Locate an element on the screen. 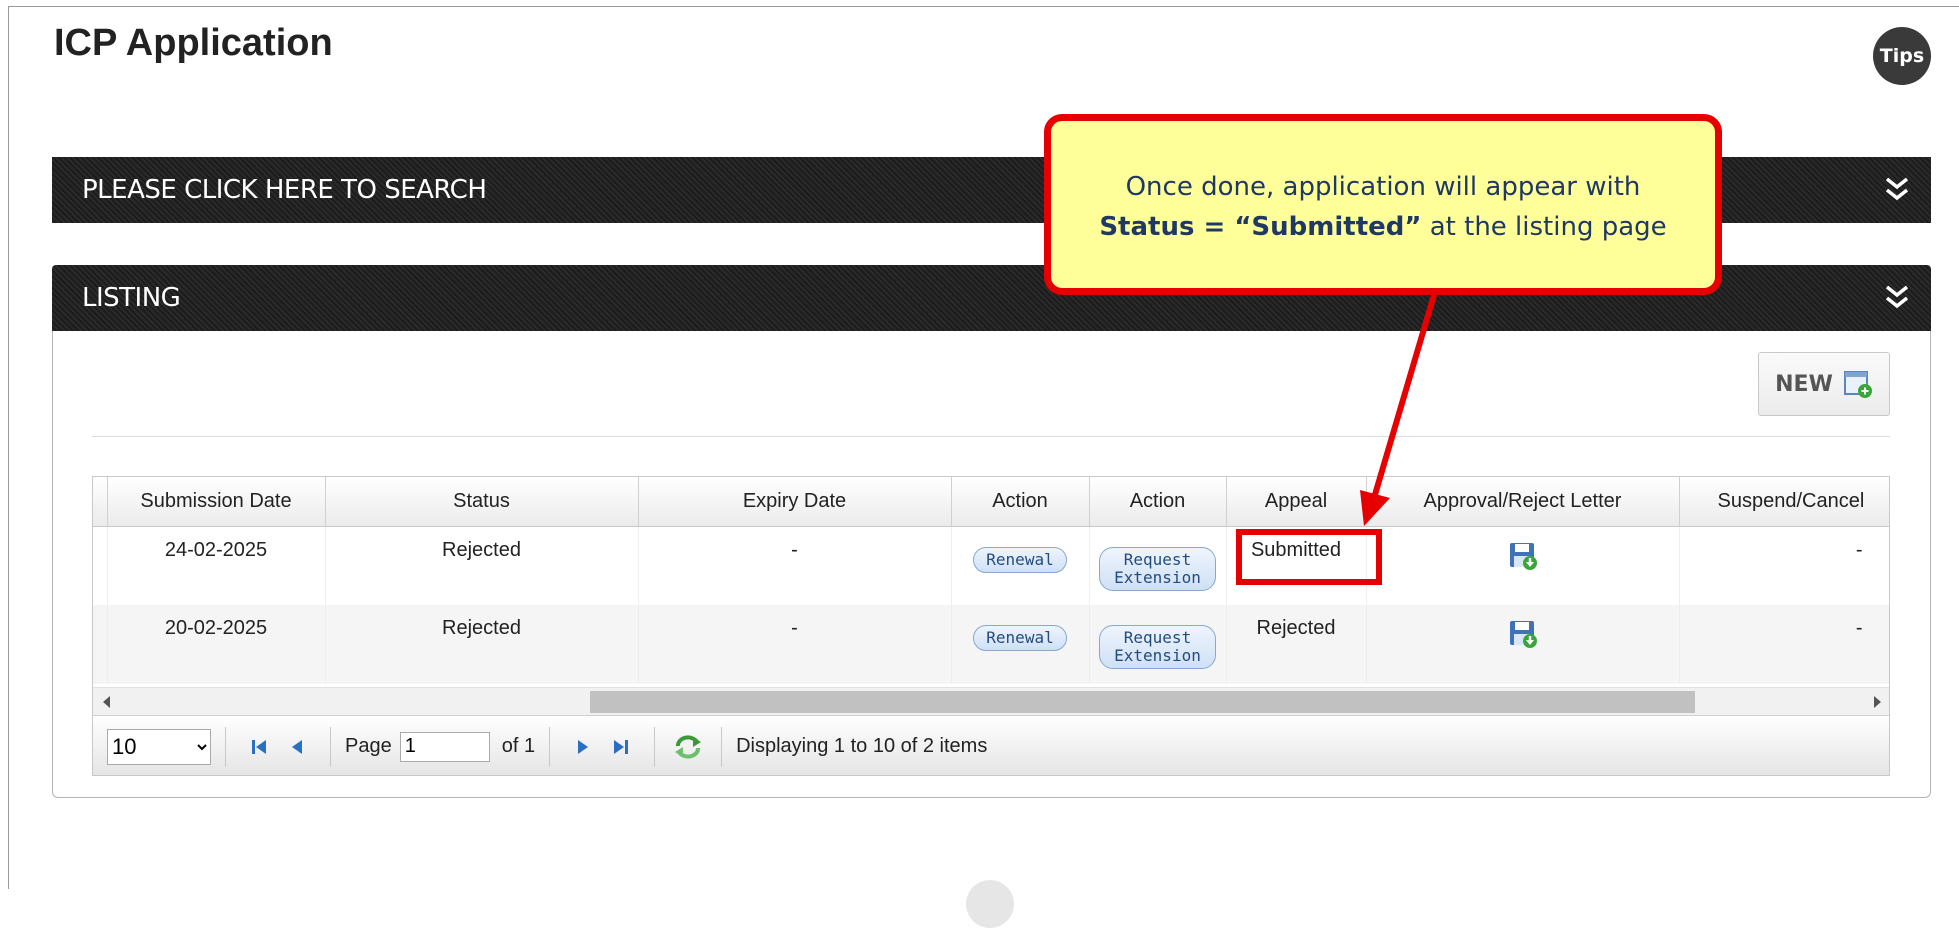 Image resolution: width=1959 pixels, height=928 pixels. callout-line-1: Once done, application will appear with is located at coordinates (1383, 187).